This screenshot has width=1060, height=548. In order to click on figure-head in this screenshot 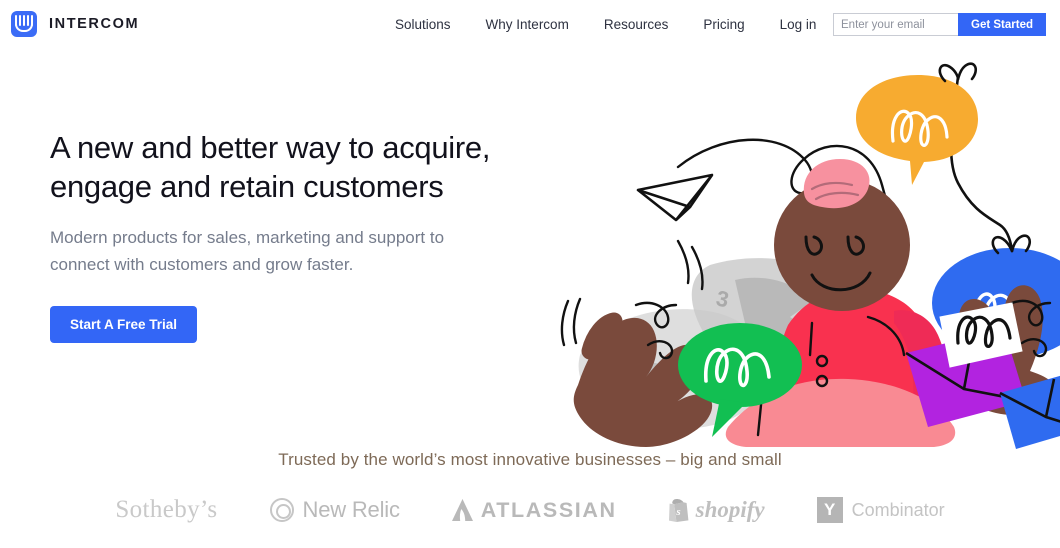, I will do `click(842, 235)`.